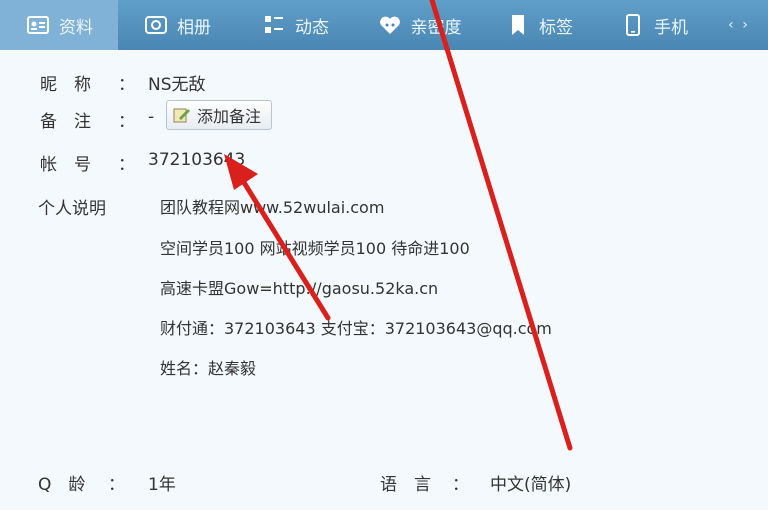 This screenshot has width=768, height=510. I want to click on language-colon: ：, so click(460, 485).